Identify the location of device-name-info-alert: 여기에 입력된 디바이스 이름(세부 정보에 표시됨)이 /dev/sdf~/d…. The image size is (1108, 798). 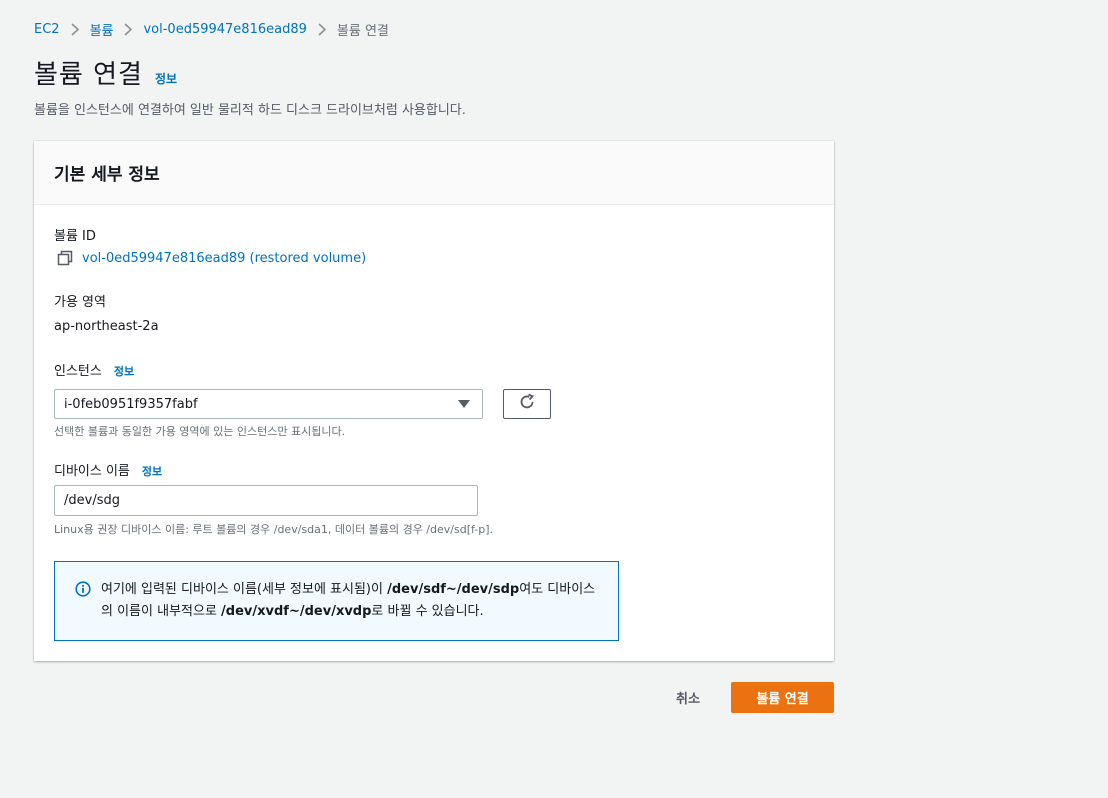
(336, 601).